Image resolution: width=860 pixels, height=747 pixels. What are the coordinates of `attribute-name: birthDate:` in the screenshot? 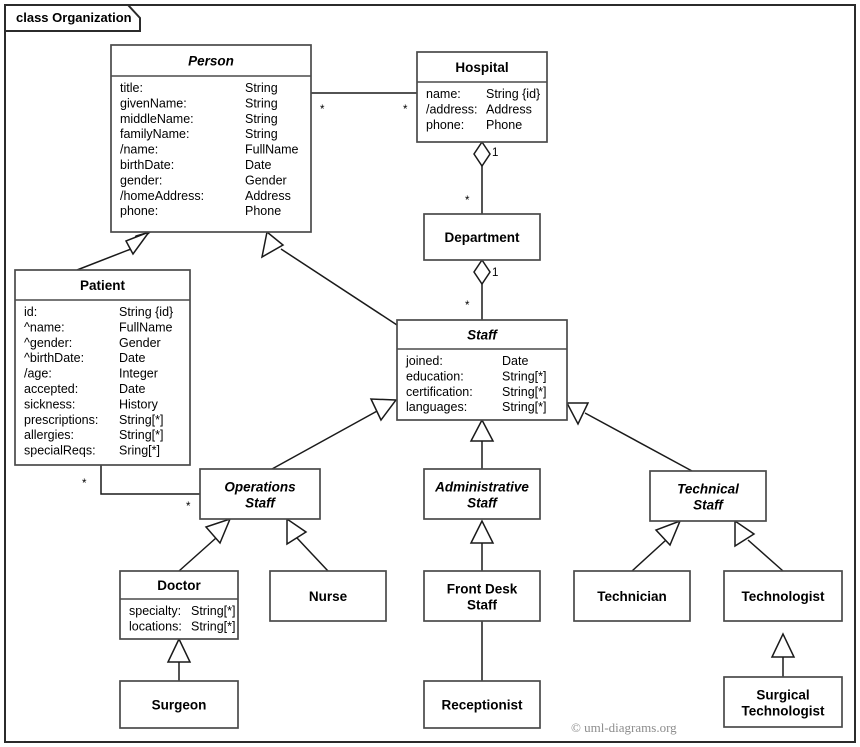 It's located at (147, 165).